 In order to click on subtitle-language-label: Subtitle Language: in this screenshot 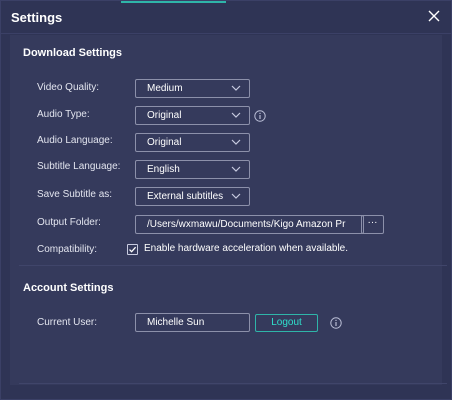, I will do `click(79, 166)`.